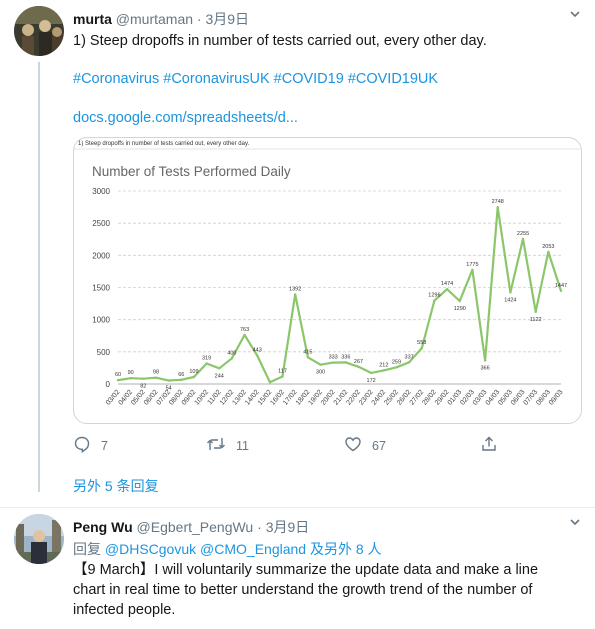  I want to click on retweet-button: 11, so click(227, 445).